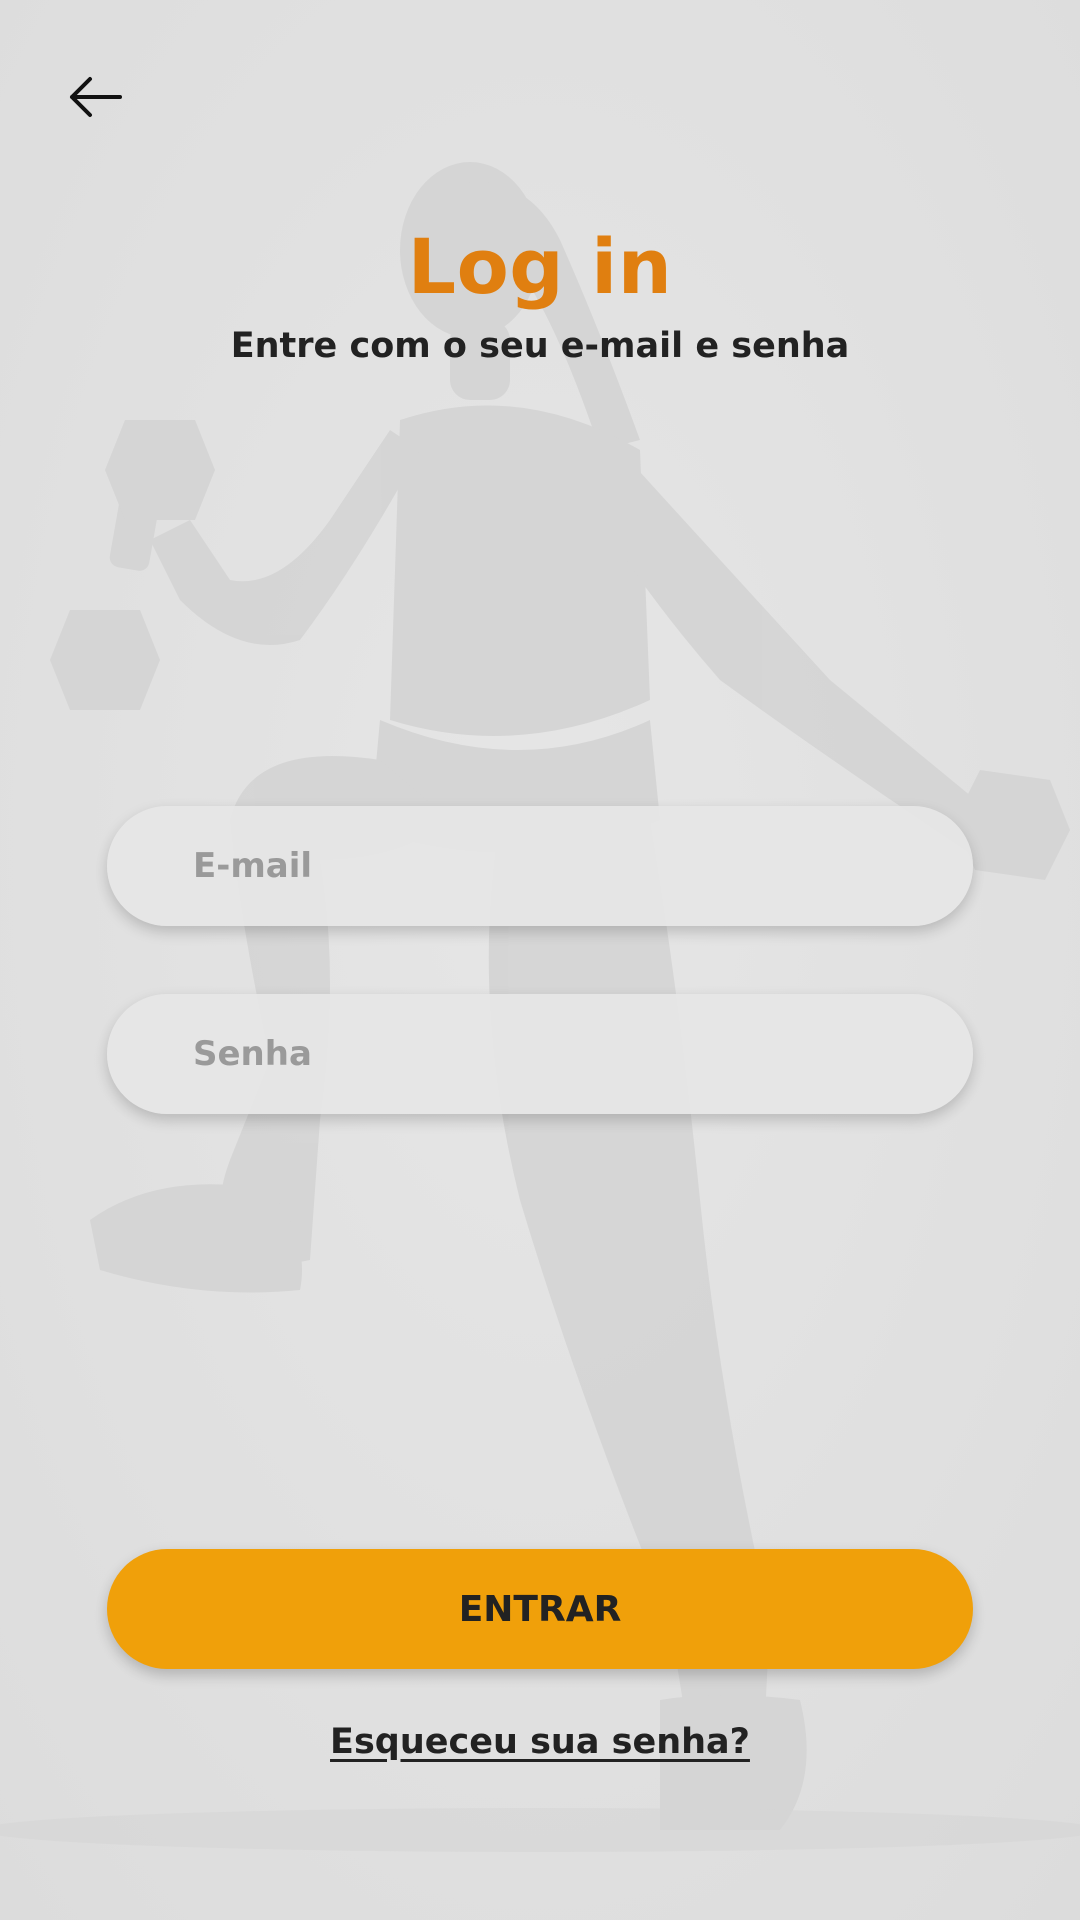 The height and width of the screenshot is (1920, 1080). I want to click on password-input, so click(540, 1054).